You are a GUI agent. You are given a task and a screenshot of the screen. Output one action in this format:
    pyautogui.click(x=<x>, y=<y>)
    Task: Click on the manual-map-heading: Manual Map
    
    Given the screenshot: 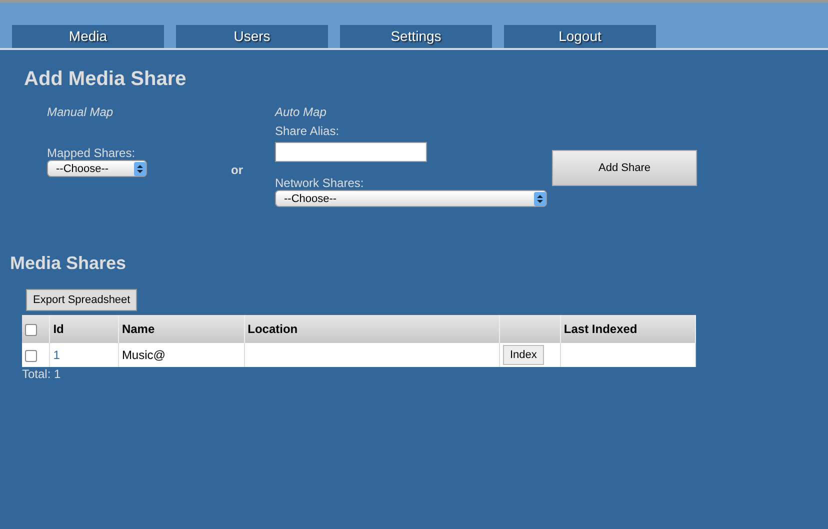 What is the action you would take?
    pyautogui.click(x=80, y=112)
    